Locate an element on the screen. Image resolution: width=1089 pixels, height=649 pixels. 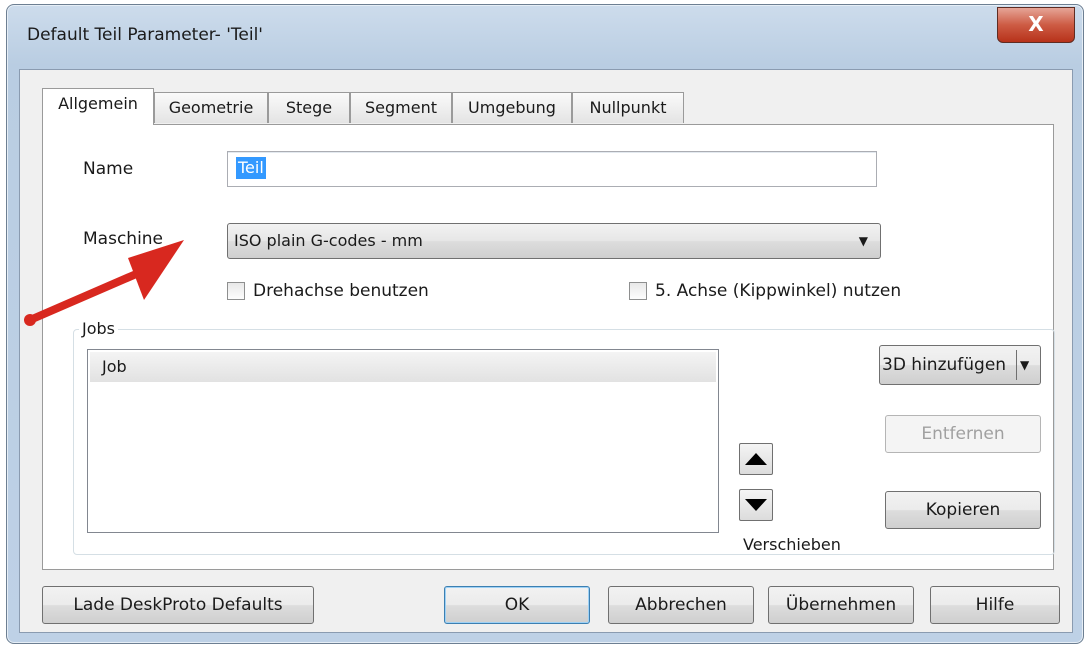
tab-nullpunkt: Nullpunkt is located at coordinates (628, 107).